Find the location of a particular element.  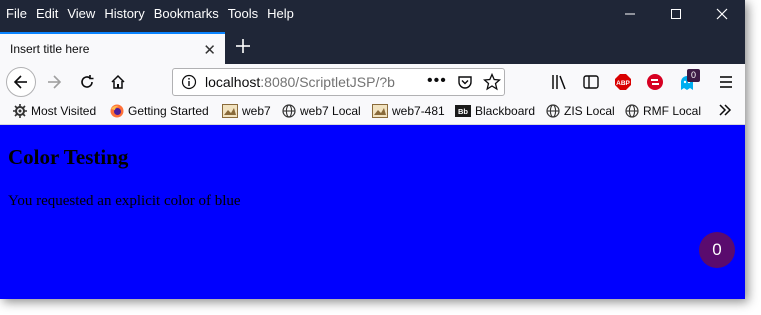

double-chevron-right-icon is located at coordinates (725, 110).